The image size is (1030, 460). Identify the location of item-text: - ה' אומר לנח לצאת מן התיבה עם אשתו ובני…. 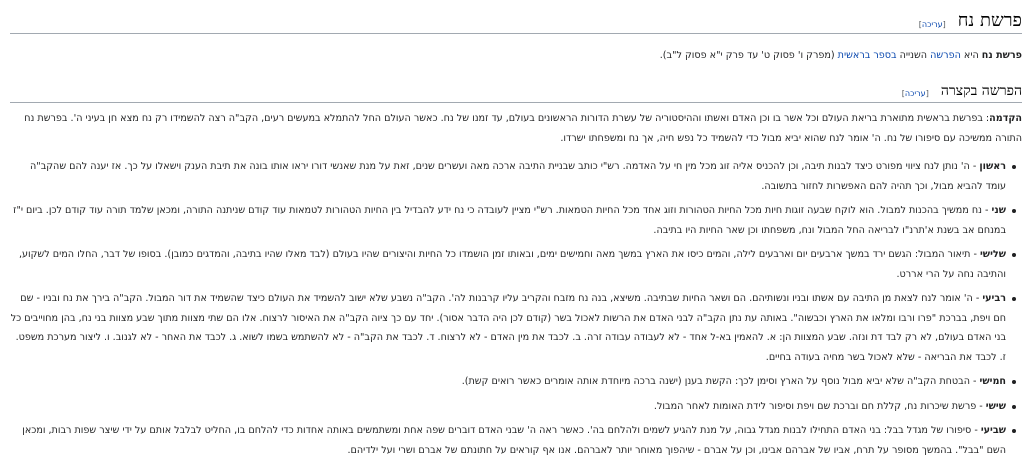
(508, 328).